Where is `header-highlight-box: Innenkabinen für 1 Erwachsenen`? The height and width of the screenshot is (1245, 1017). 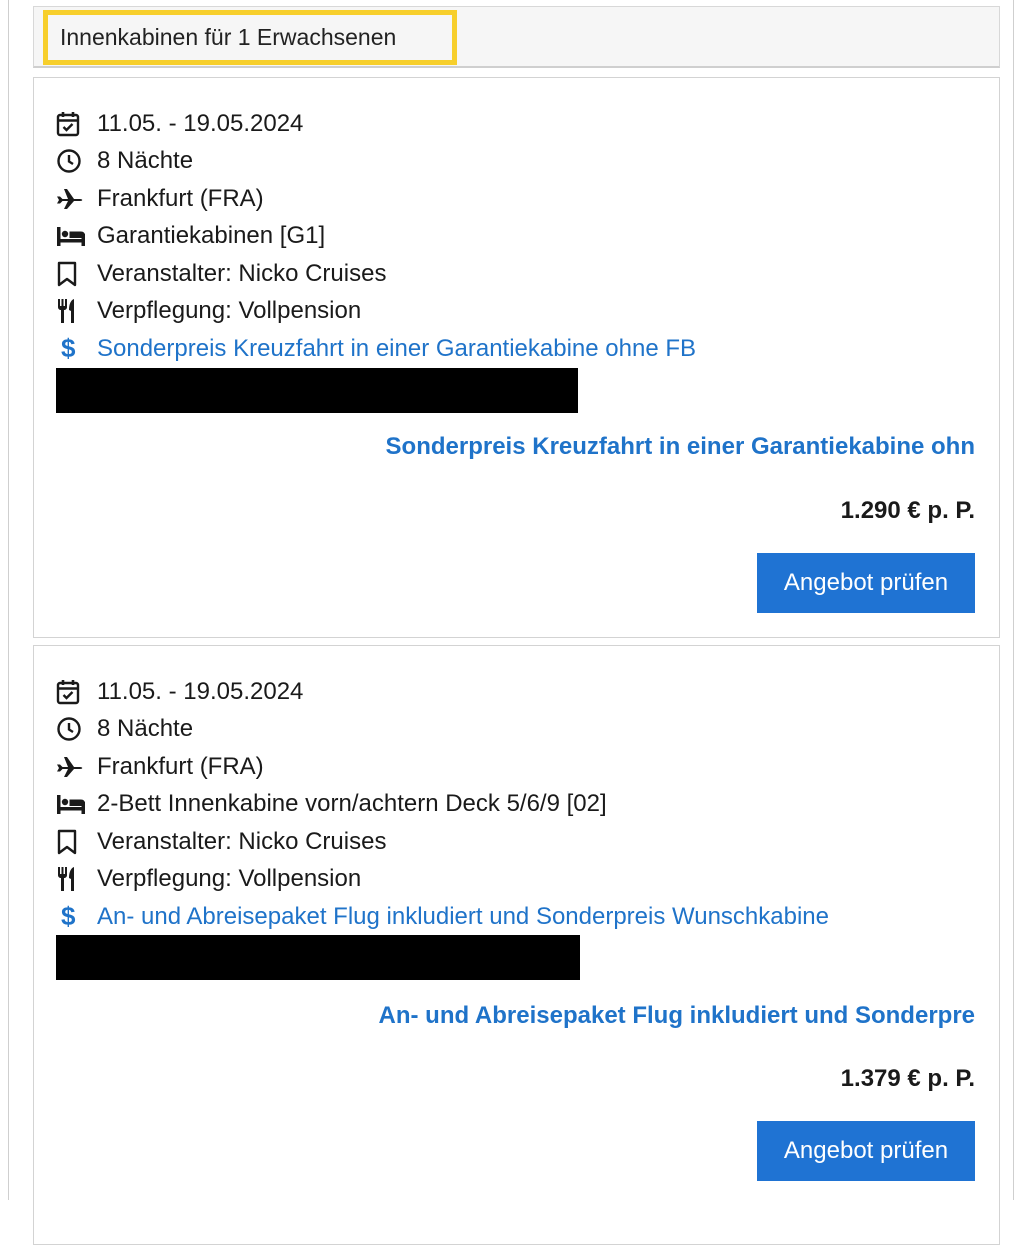 header-highlight-box: Innenkabinen für 1 Erwachsenen is located at coordinates (250, 37).